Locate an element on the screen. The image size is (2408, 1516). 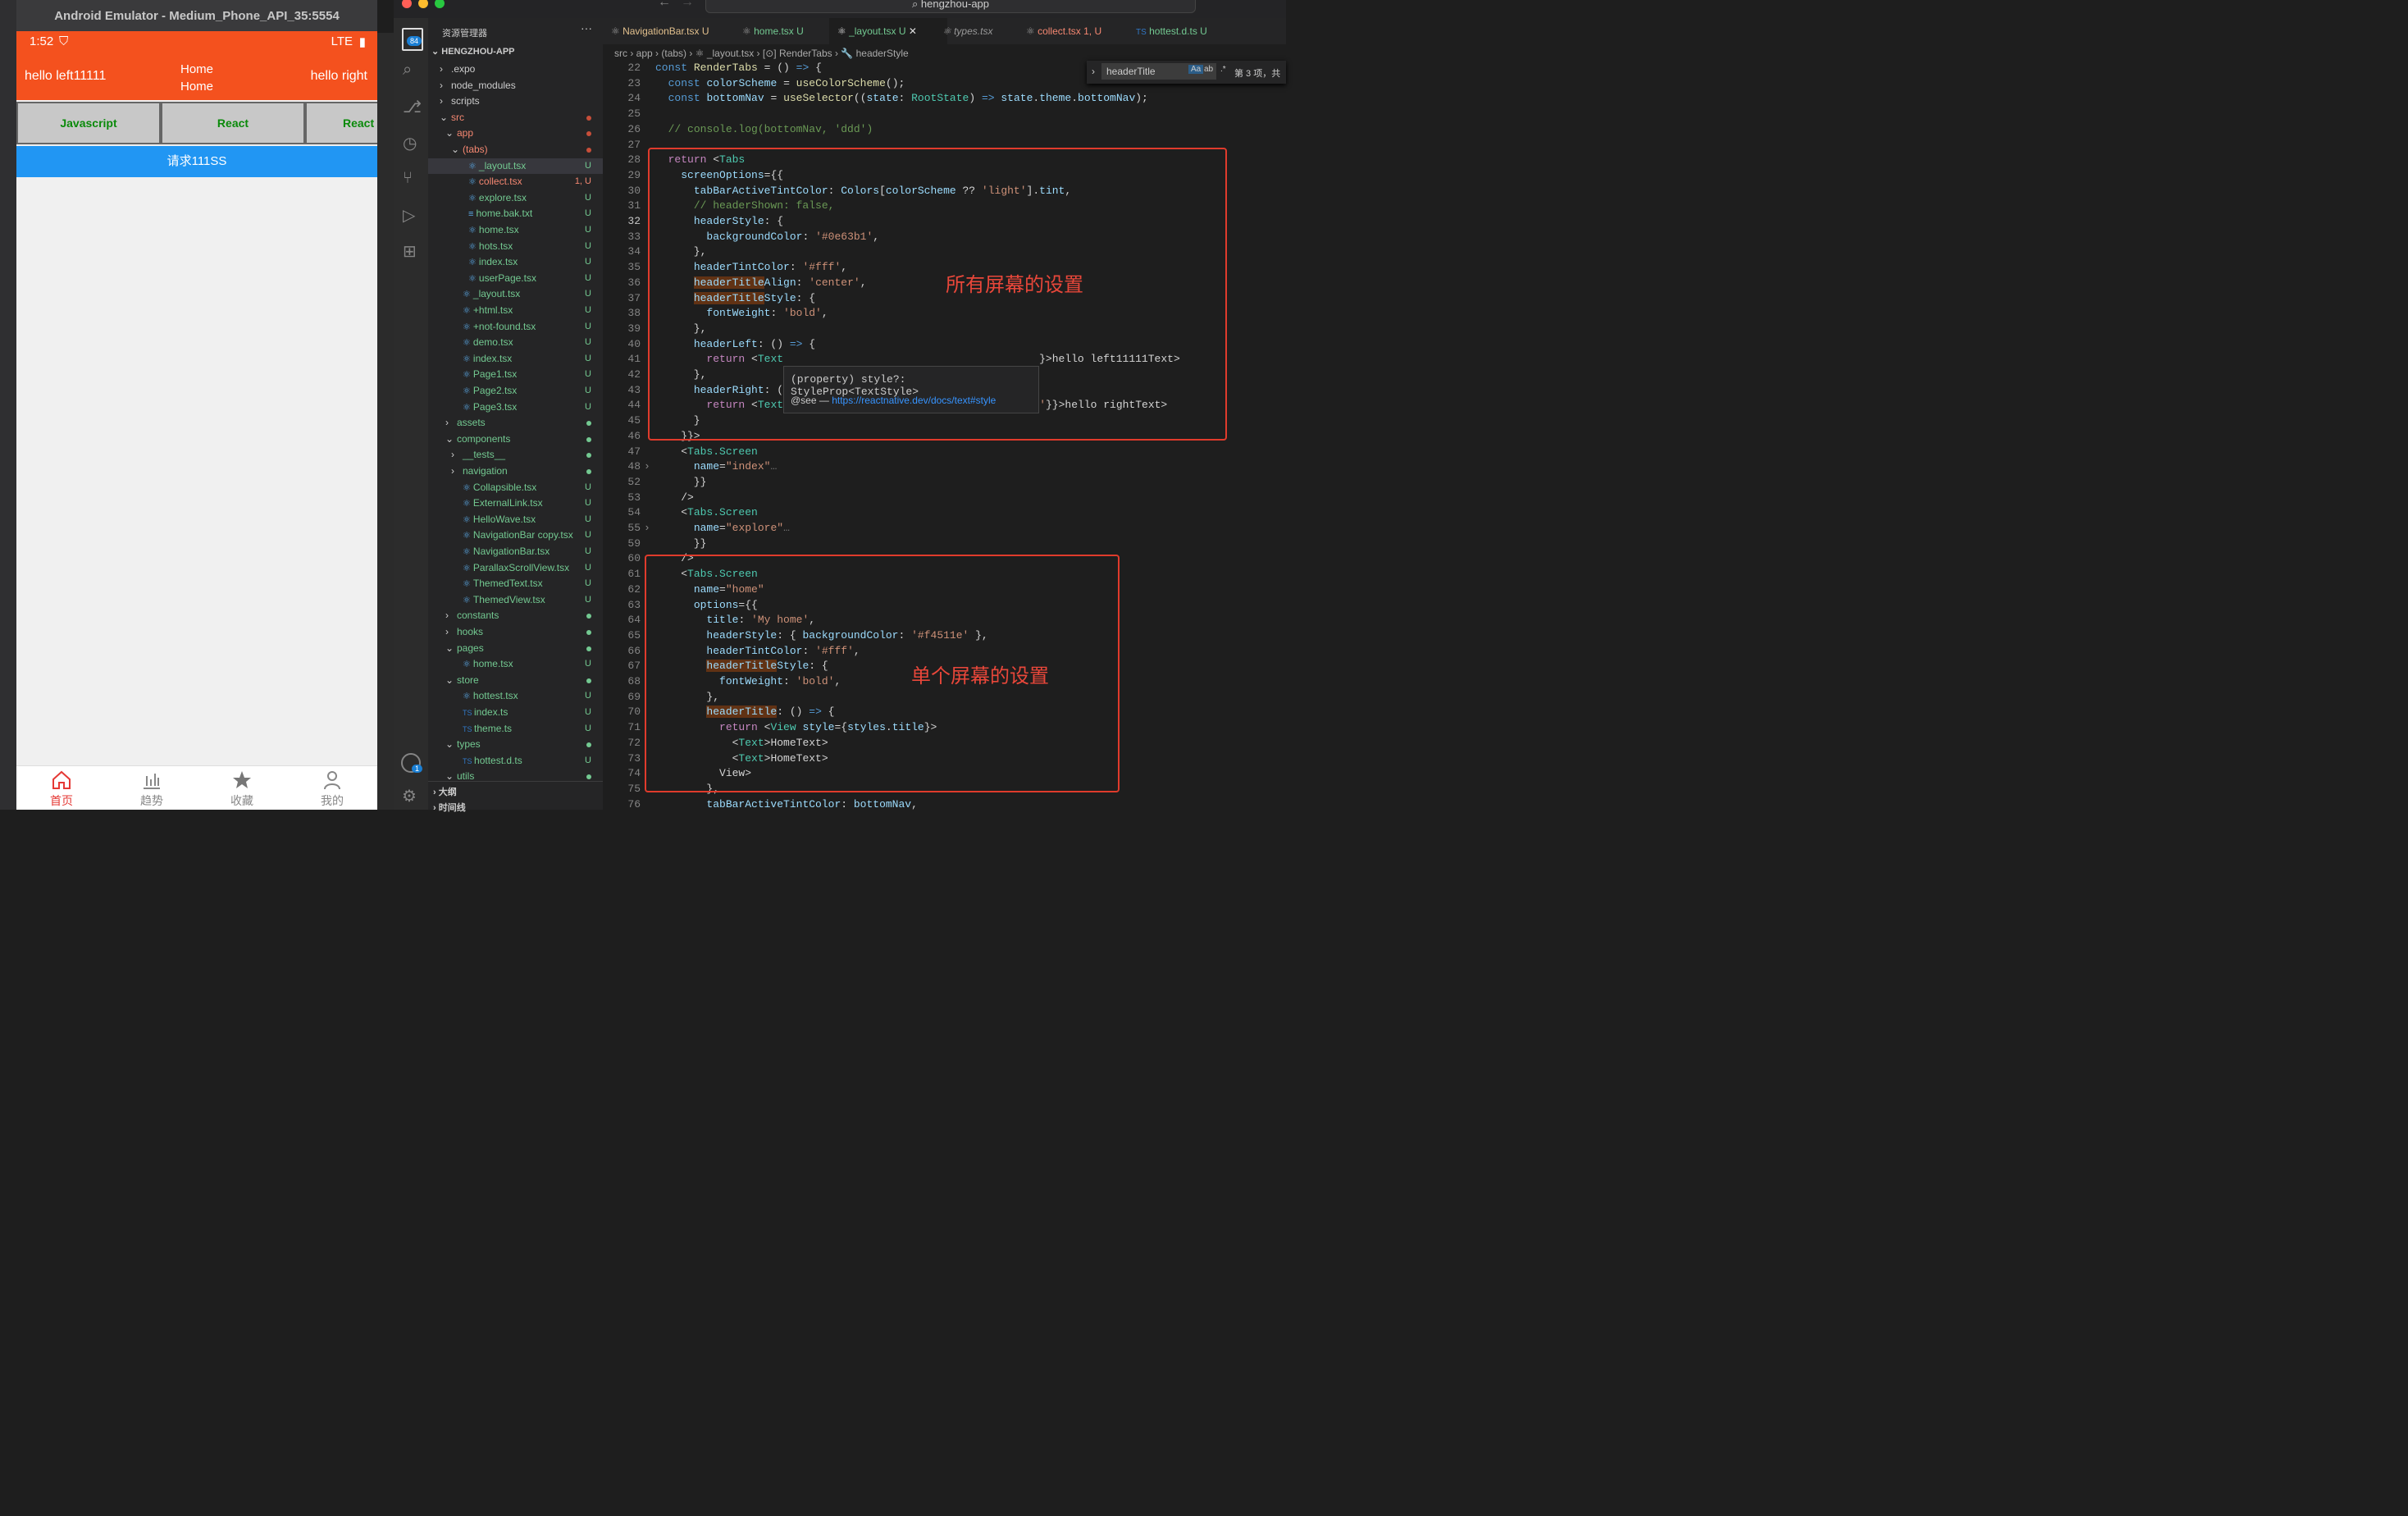
header-right-text: hello right is located at coordinates (339, 77).